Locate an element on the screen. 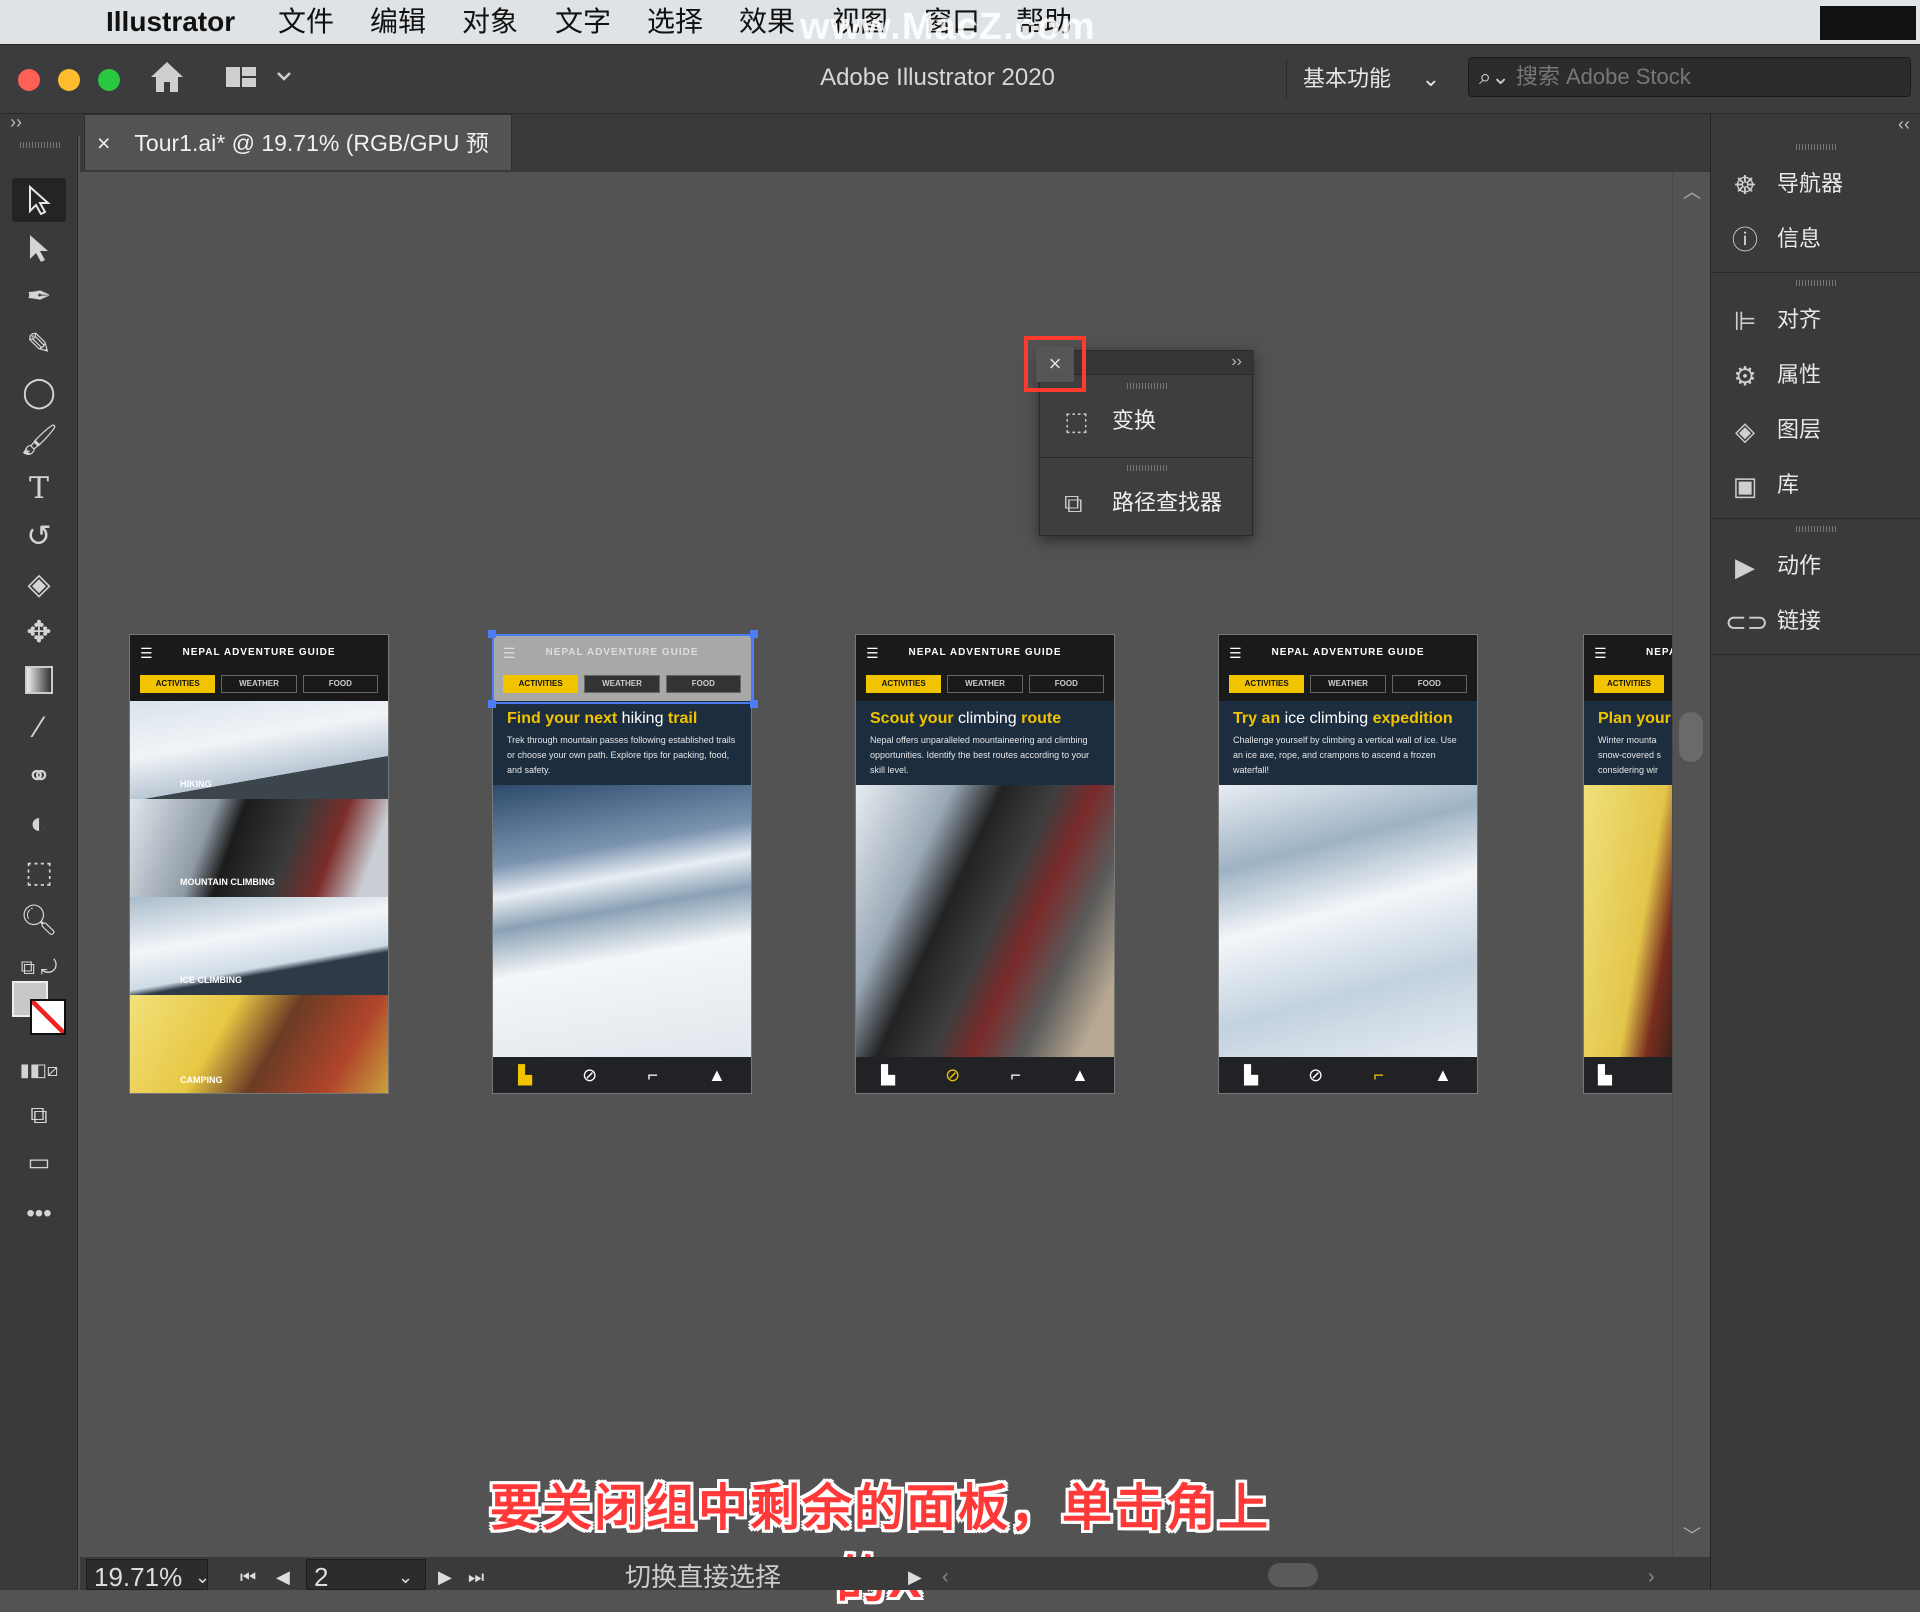 This screenshot has width=1920, height=1612. more-tools-icon: ••• is located at coordinates (39, 1214).